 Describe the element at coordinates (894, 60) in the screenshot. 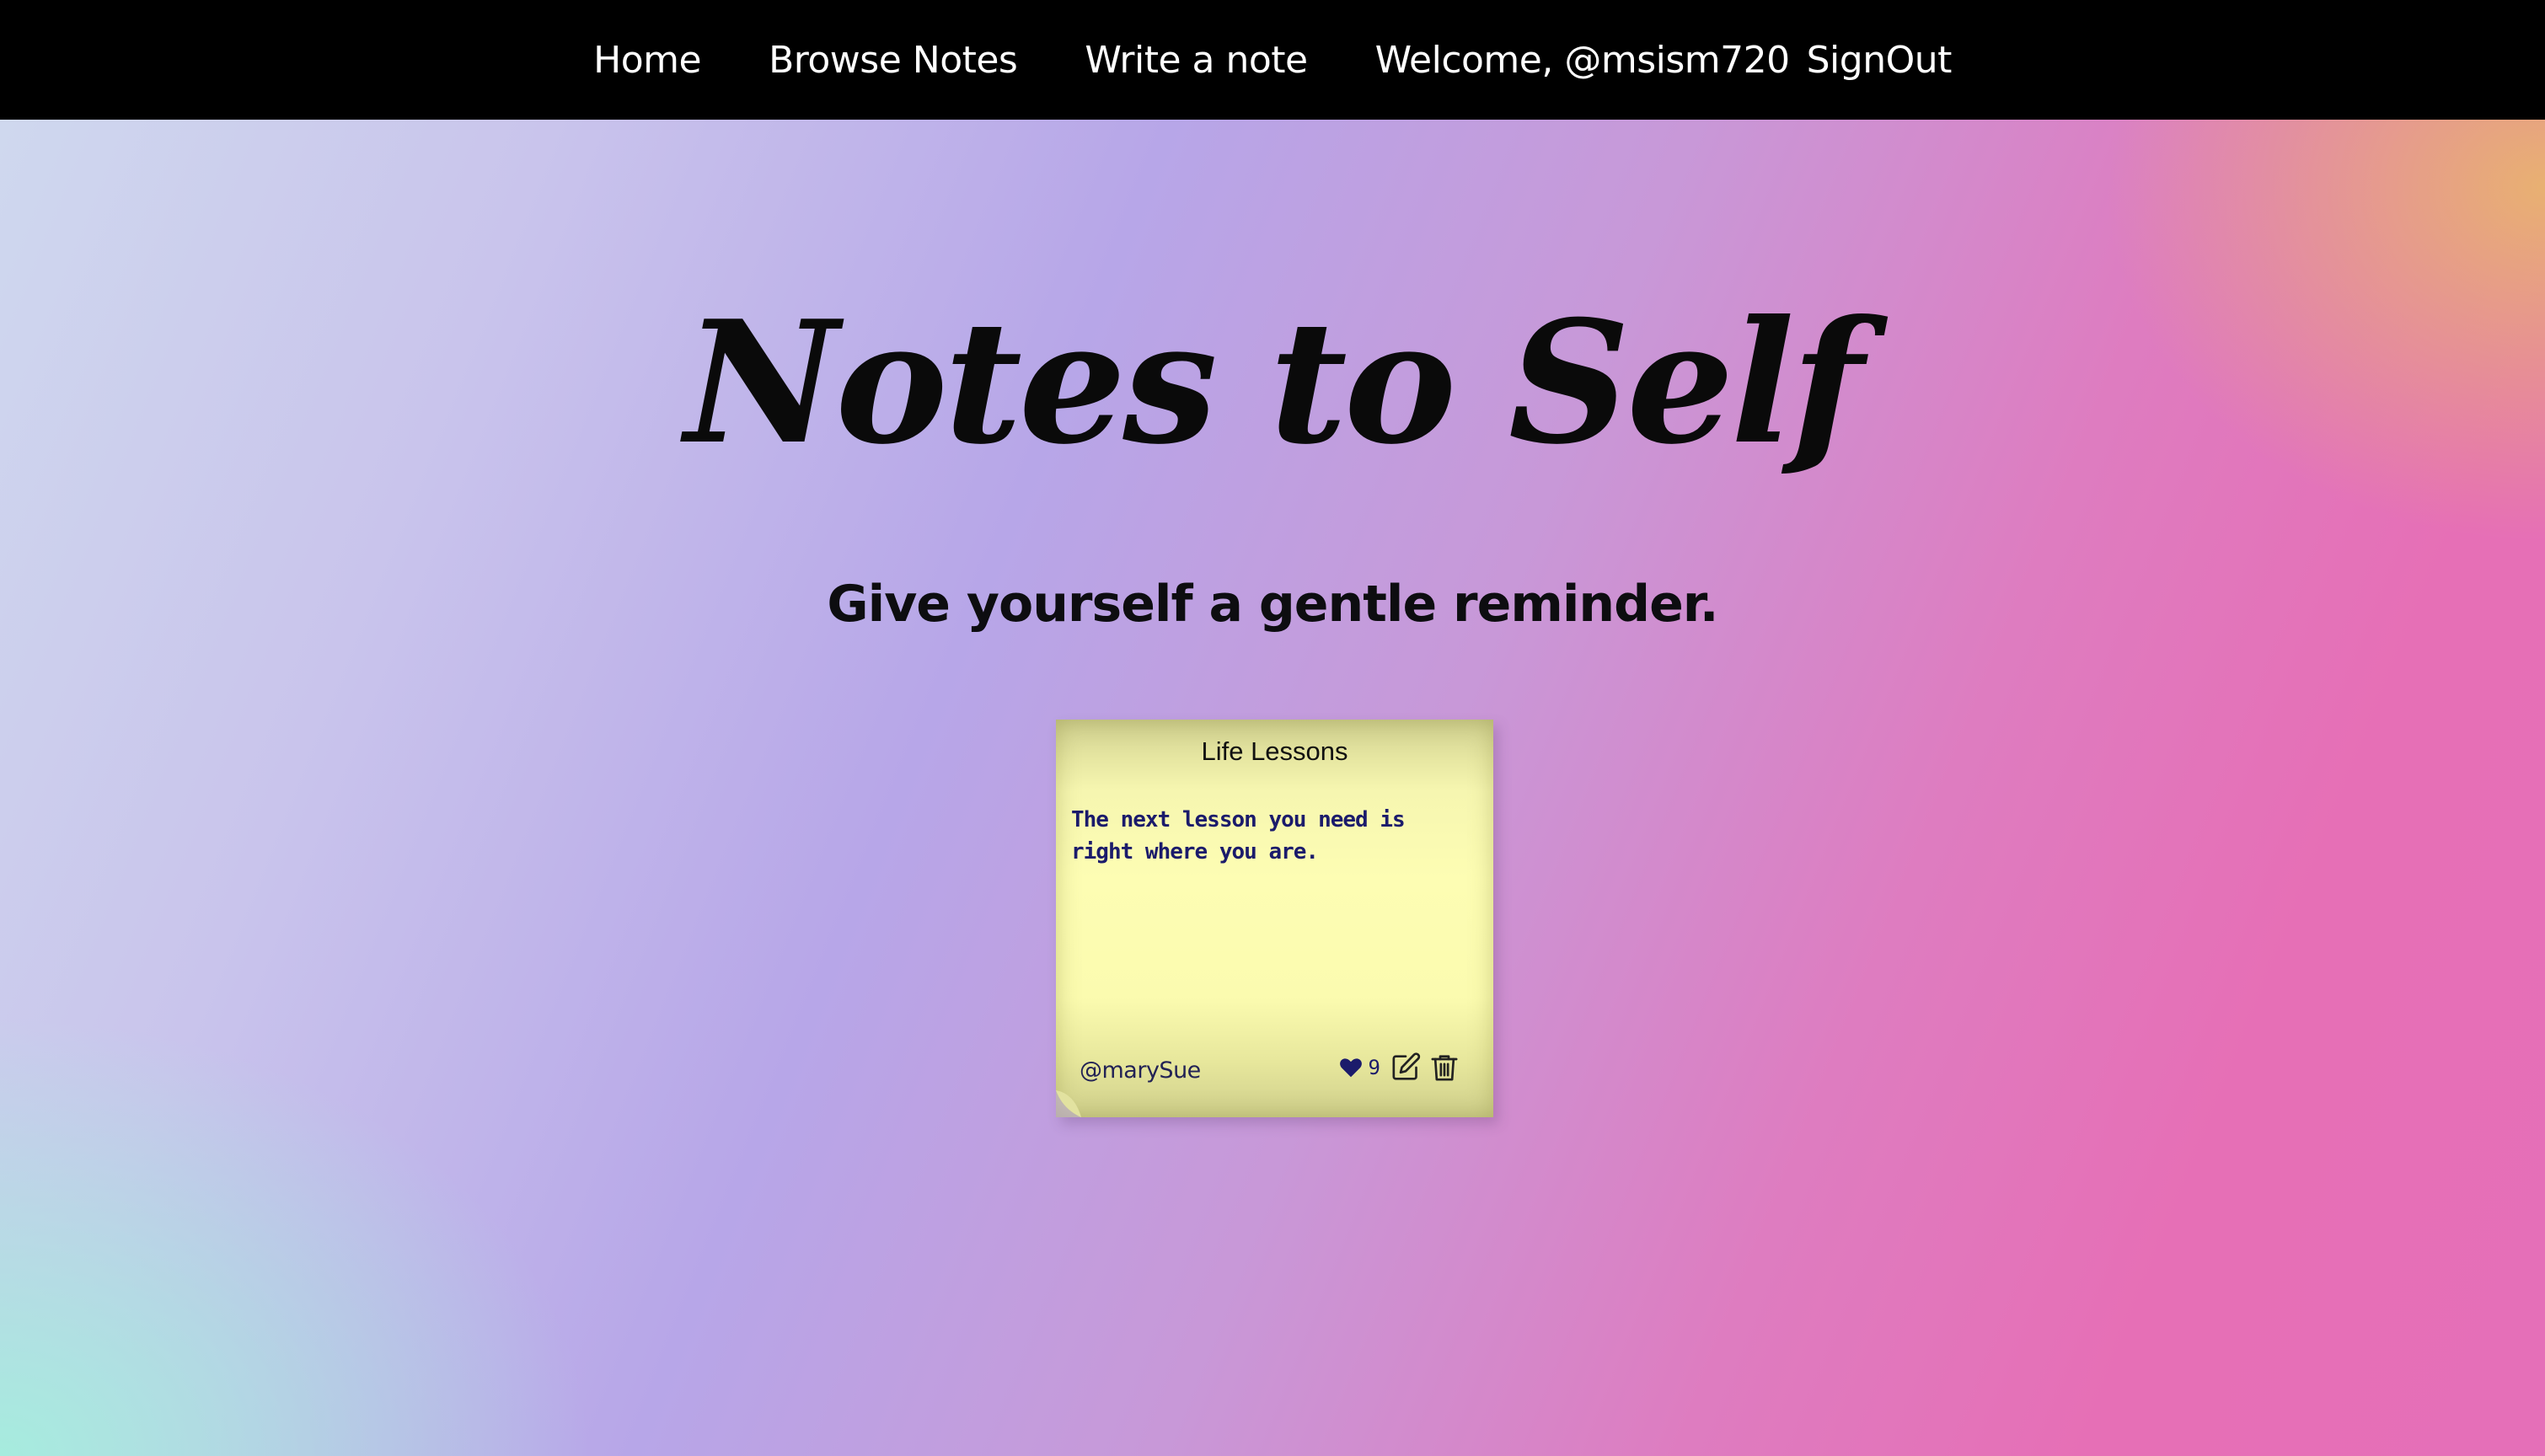

I see `nav-browse-notes-link: Browse Notes` at that location.